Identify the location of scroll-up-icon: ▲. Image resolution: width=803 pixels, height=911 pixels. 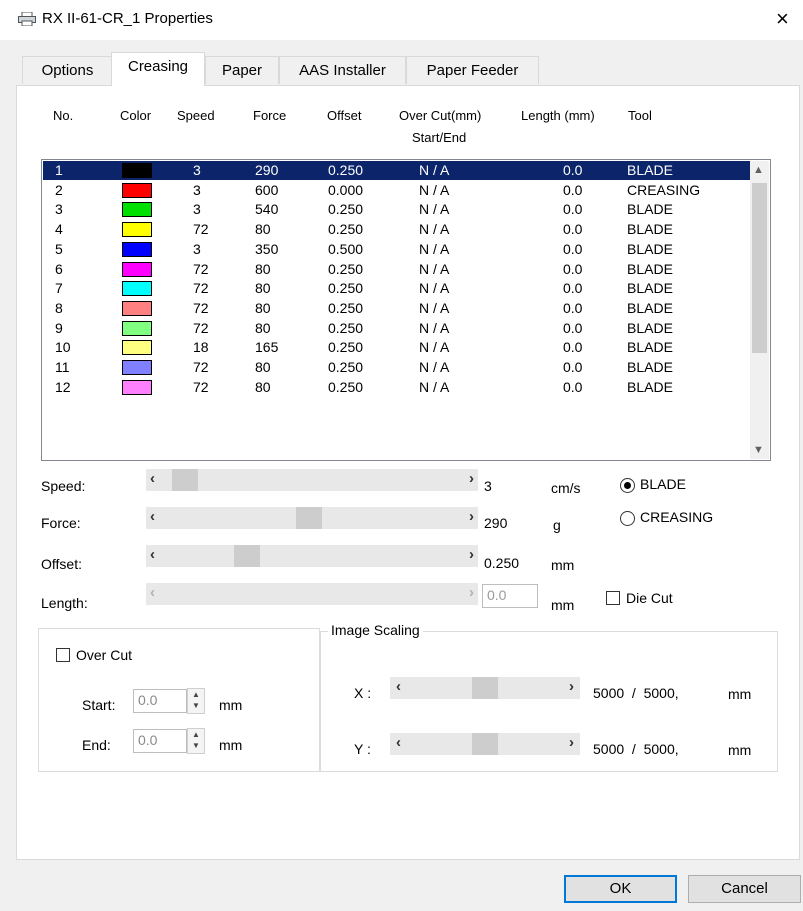
(758, 170).